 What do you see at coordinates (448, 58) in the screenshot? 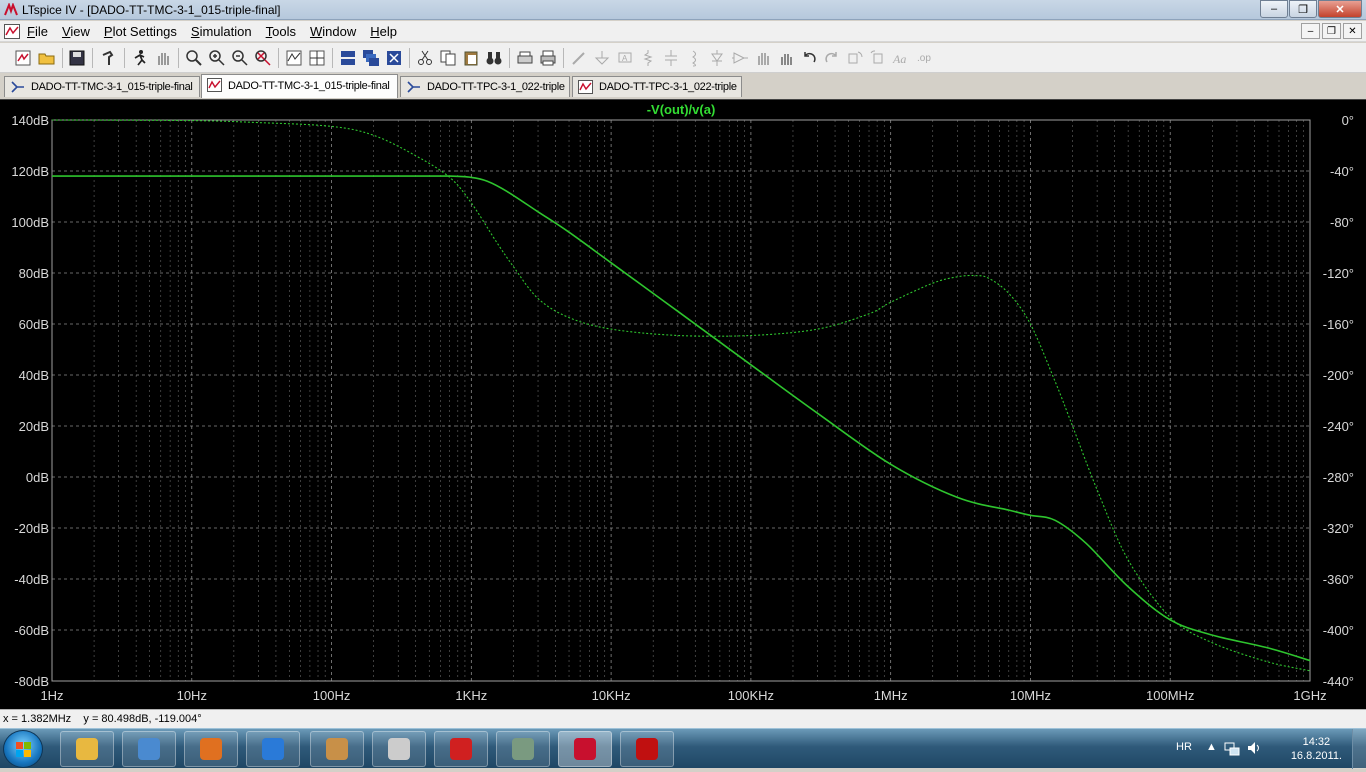
I see `copy-button` at bounding box center [448, 58].